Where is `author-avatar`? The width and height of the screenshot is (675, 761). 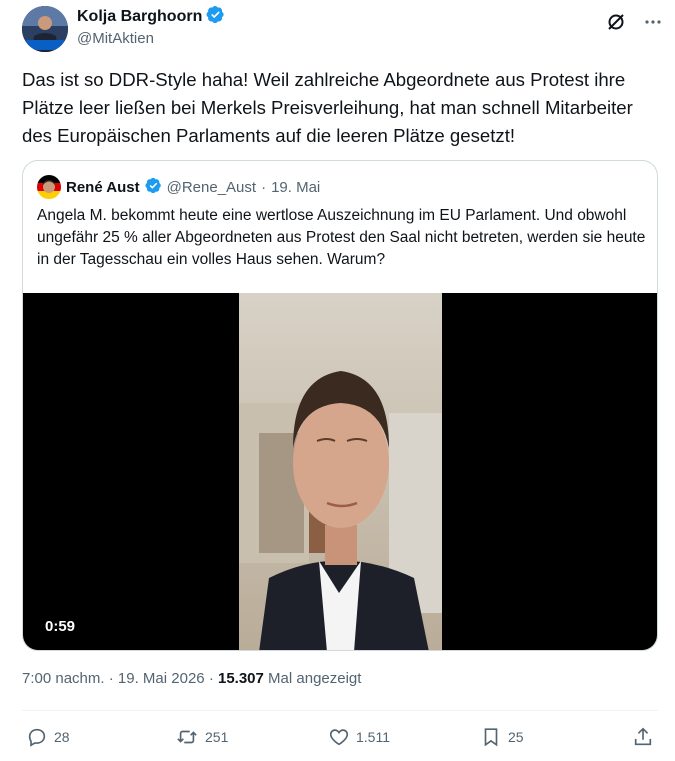
author-avatar is located at coordinates (45, 29).